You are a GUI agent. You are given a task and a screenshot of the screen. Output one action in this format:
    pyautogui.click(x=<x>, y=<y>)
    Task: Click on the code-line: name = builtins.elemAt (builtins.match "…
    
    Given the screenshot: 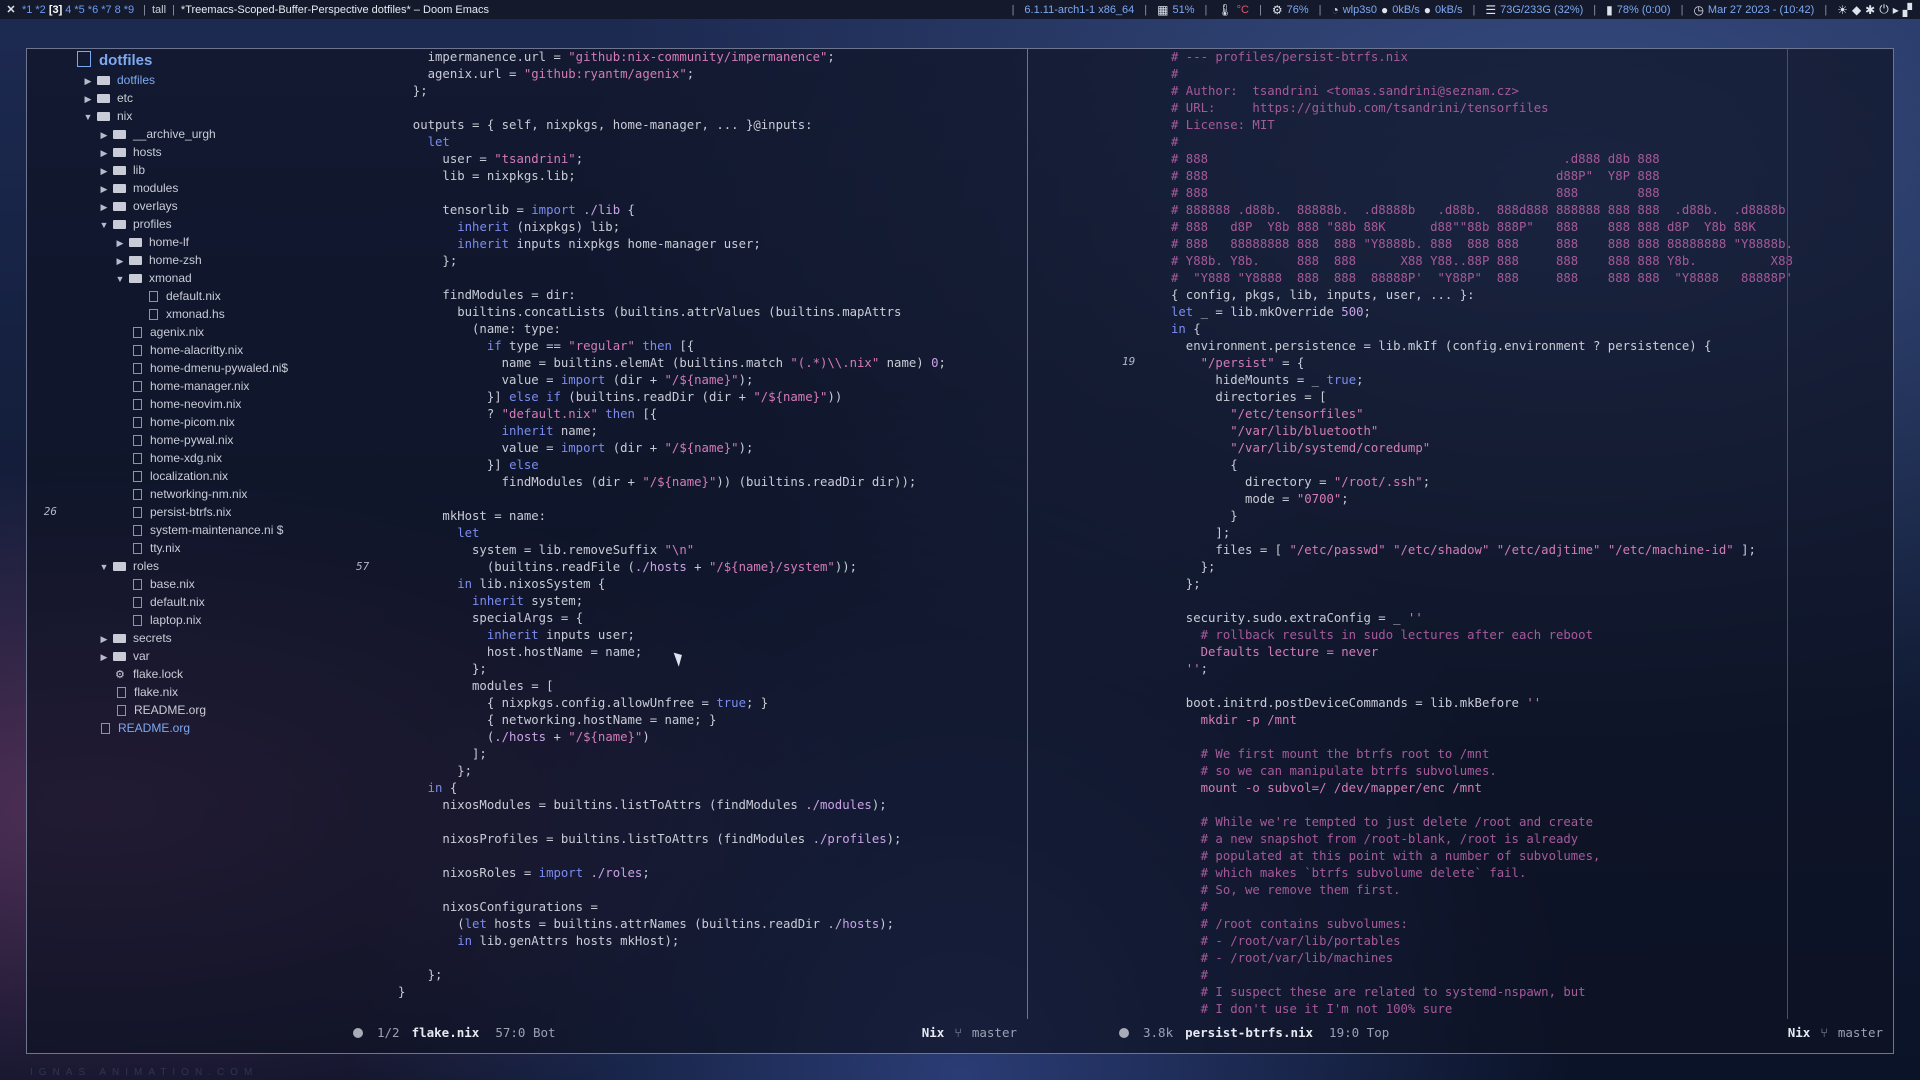 What is the action you would take?
    pyautogui.click(x=712, y=363)
    